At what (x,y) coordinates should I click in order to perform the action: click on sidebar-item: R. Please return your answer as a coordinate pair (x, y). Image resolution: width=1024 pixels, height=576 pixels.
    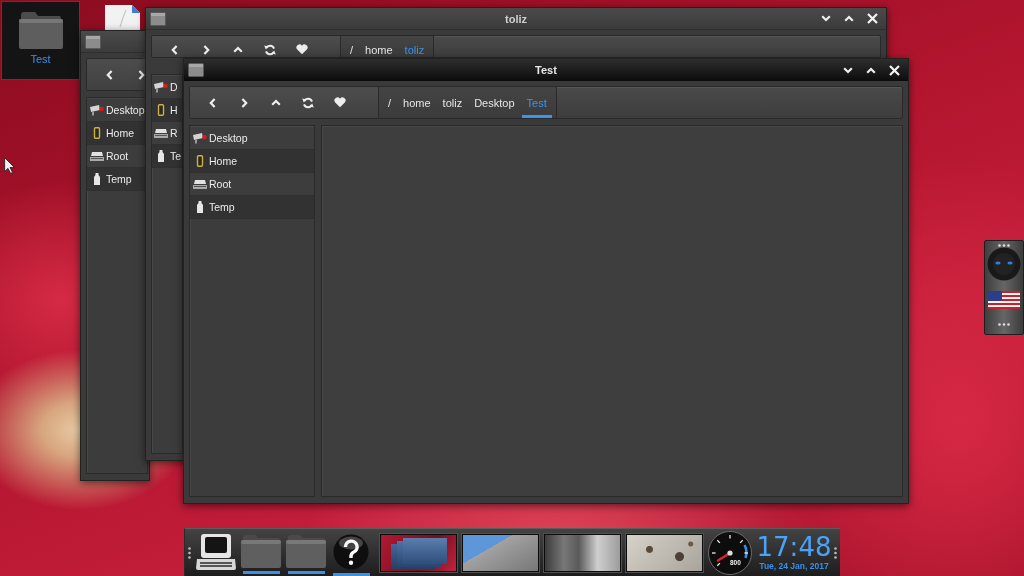
    Looking at the image, I should click on (167, 133).